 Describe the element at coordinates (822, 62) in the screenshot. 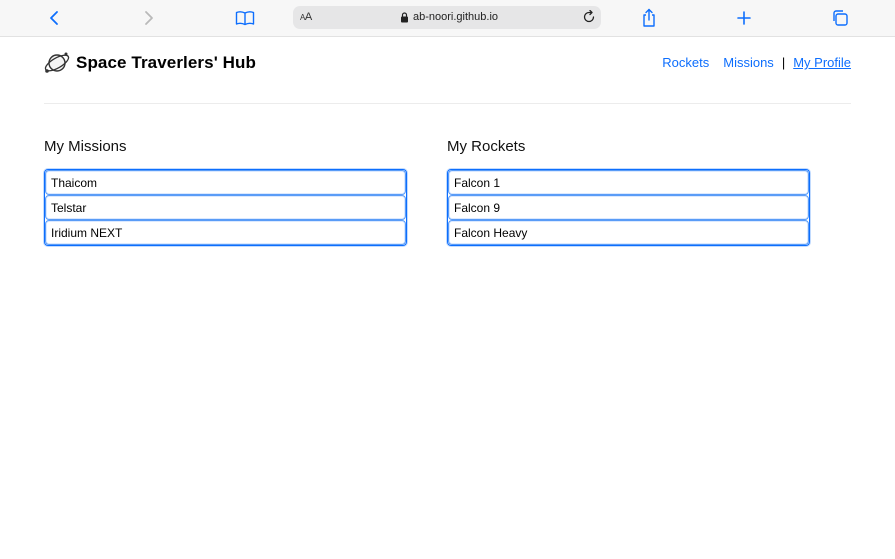

I see `nav-link-my-profile: My Profile` at that location.